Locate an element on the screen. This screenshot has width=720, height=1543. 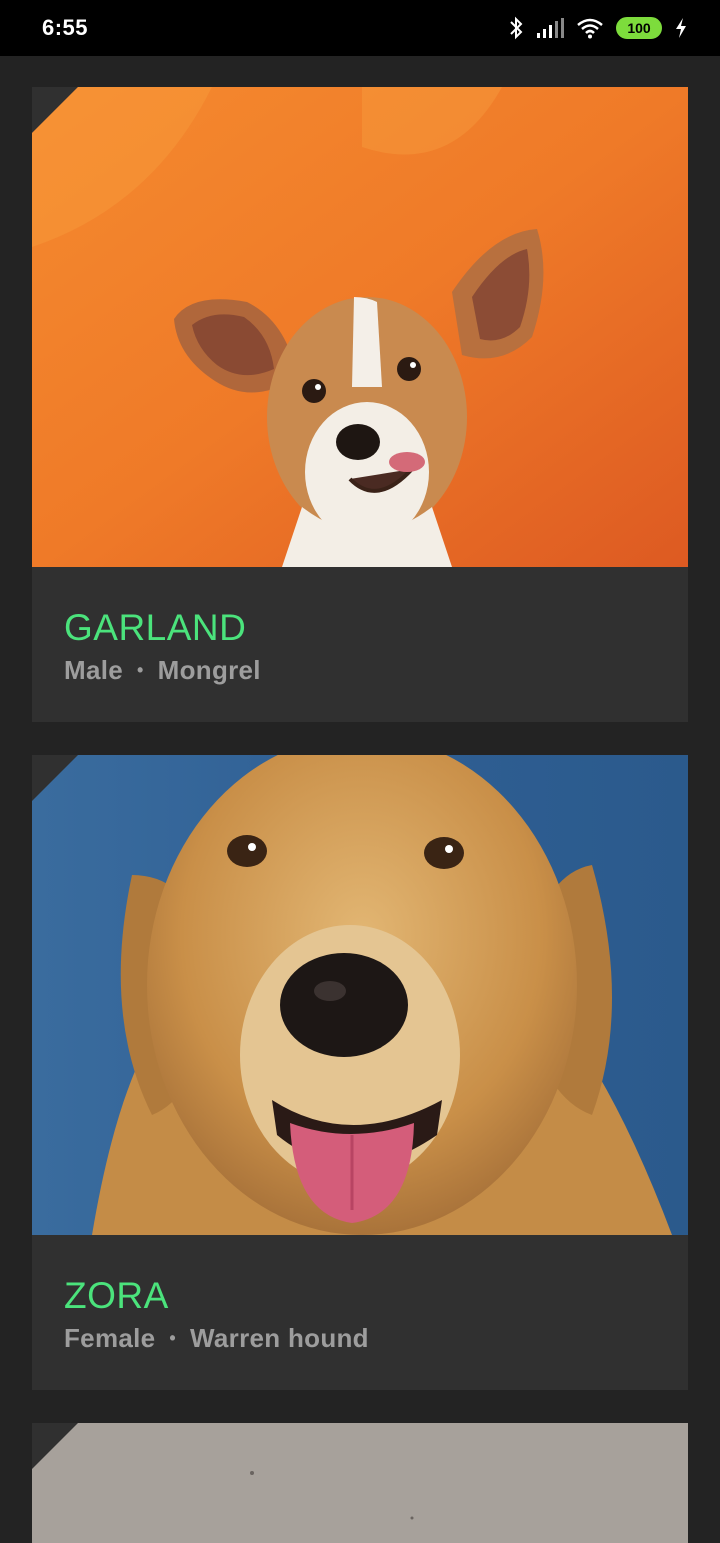
status-time: 6:55 is located at coordinates (65, 27).